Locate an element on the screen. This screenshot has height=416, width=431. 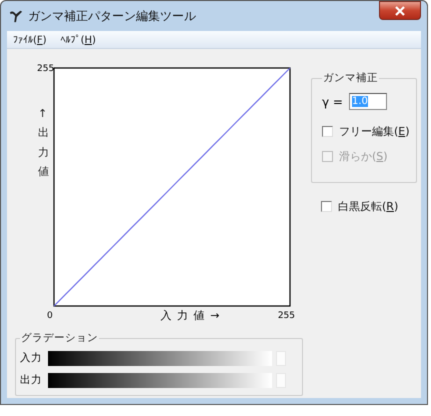
group-title: グラデーション is located at coordinates (59, 338).